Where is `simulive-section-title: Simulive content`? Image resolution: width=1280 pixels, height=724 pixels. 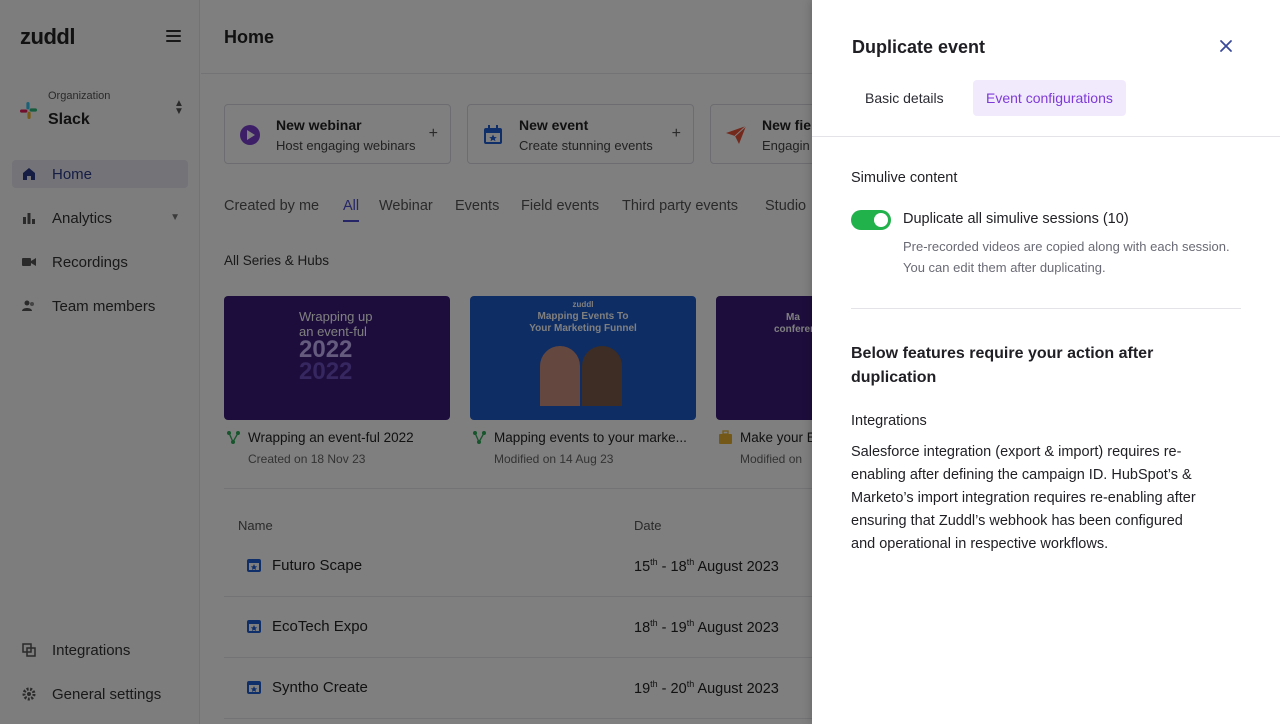 simulive-section-title: Simulive content is located at coordinates (904, 178).